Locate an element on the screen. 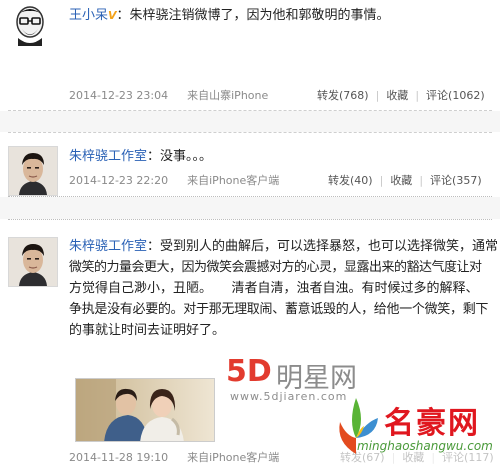 Image resolution: width=500 pixels, height=465 pixels. repost-button: 转发(40) is located at coordinates (350, 180).